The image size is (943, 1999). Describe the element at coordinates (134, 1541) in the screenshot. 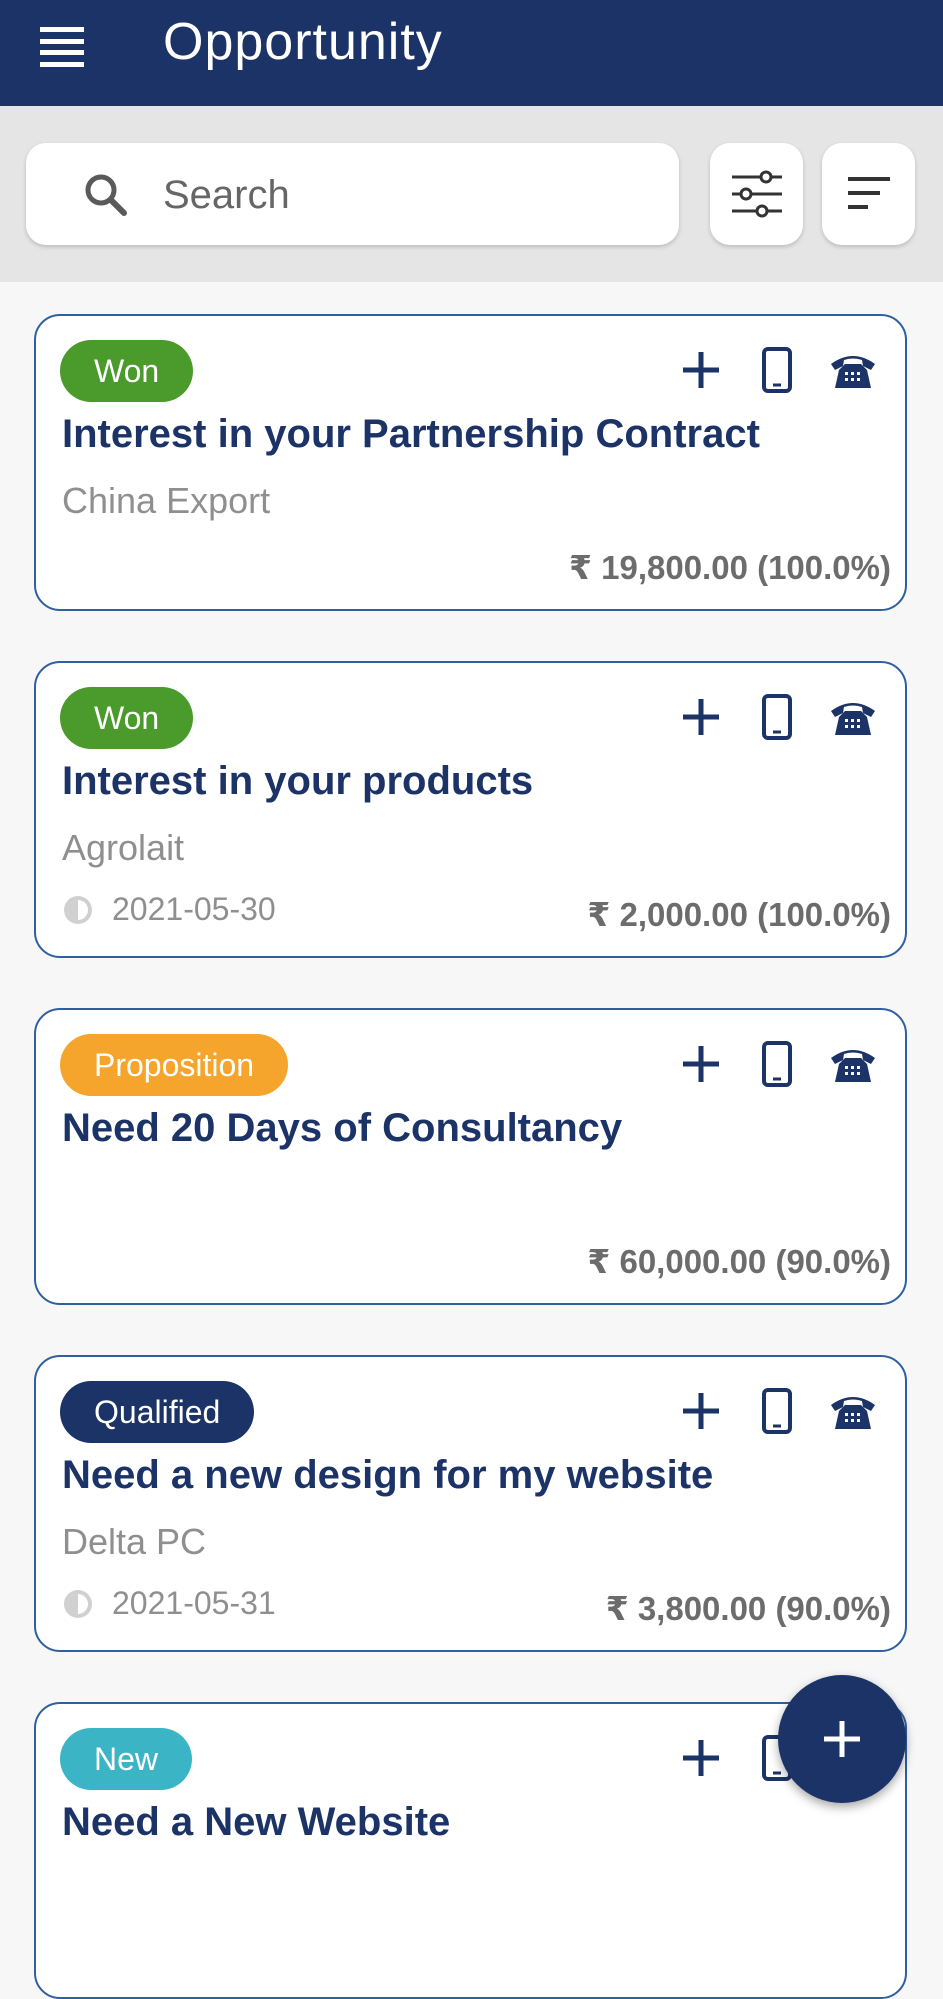

I see `partner-name: Delta PC` at that location.